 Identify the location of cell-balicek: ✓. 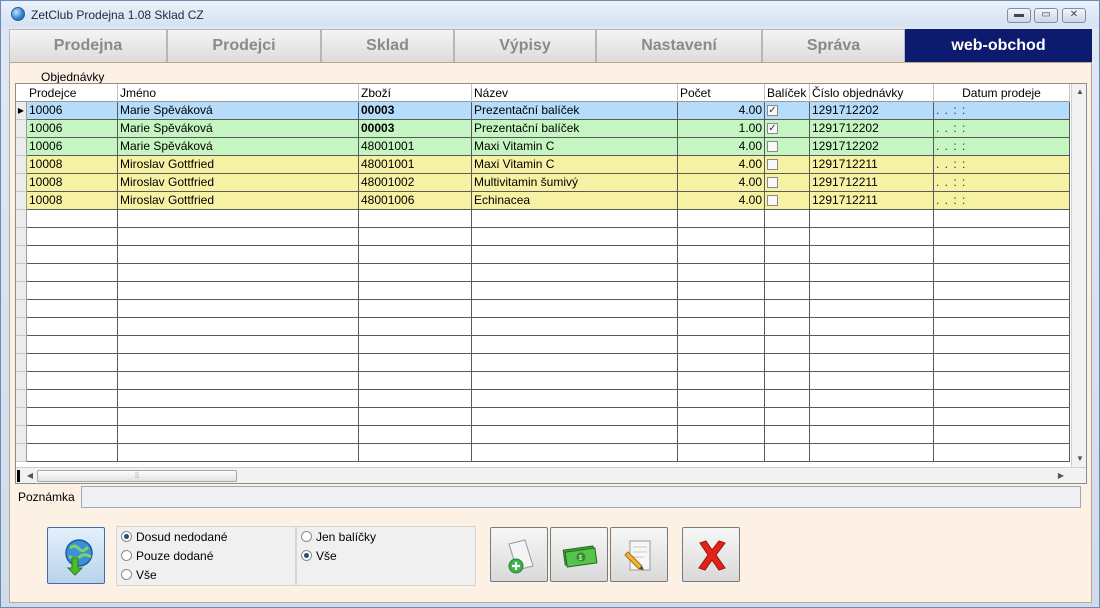
(787, 129).